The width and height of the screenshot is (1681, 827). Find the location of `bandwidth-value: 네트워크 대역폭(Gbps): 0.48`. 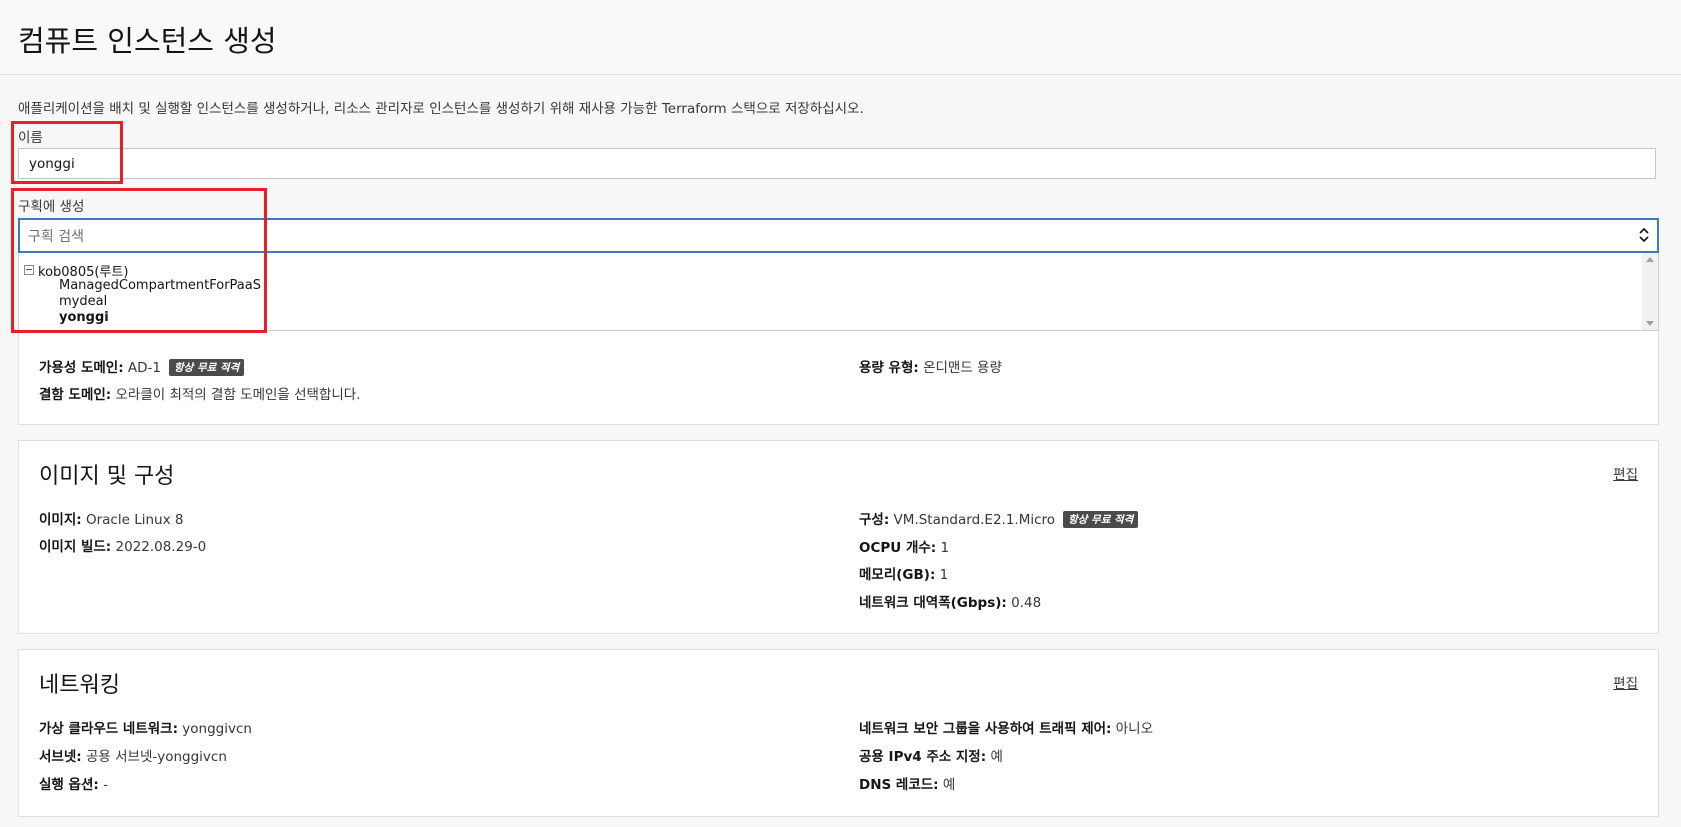

bandwidth-value: 네트워크 대역폭(Gbps): 0.48 is located at coordinates (950, 603).